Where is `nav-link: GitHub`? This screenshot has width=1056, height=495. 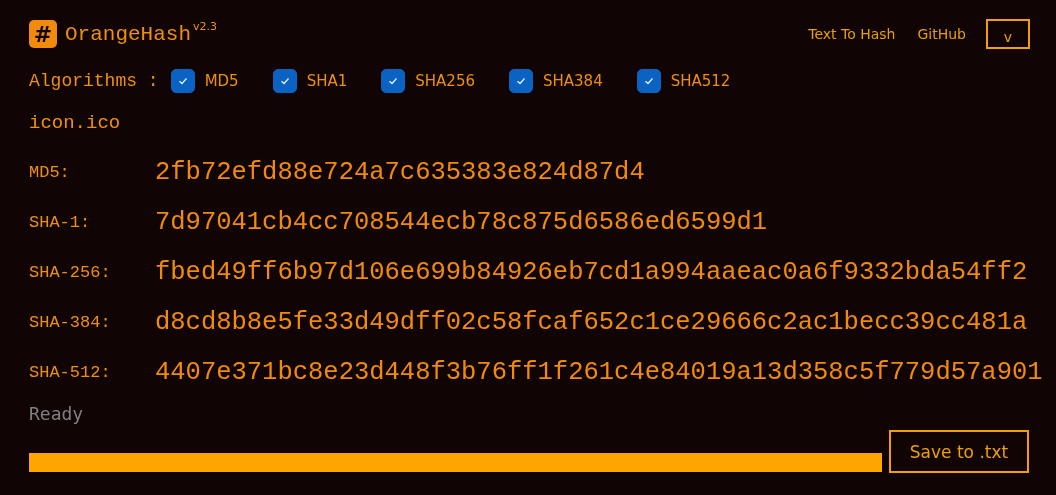
nav-link: GitHub is located at coordinates (941, 34).